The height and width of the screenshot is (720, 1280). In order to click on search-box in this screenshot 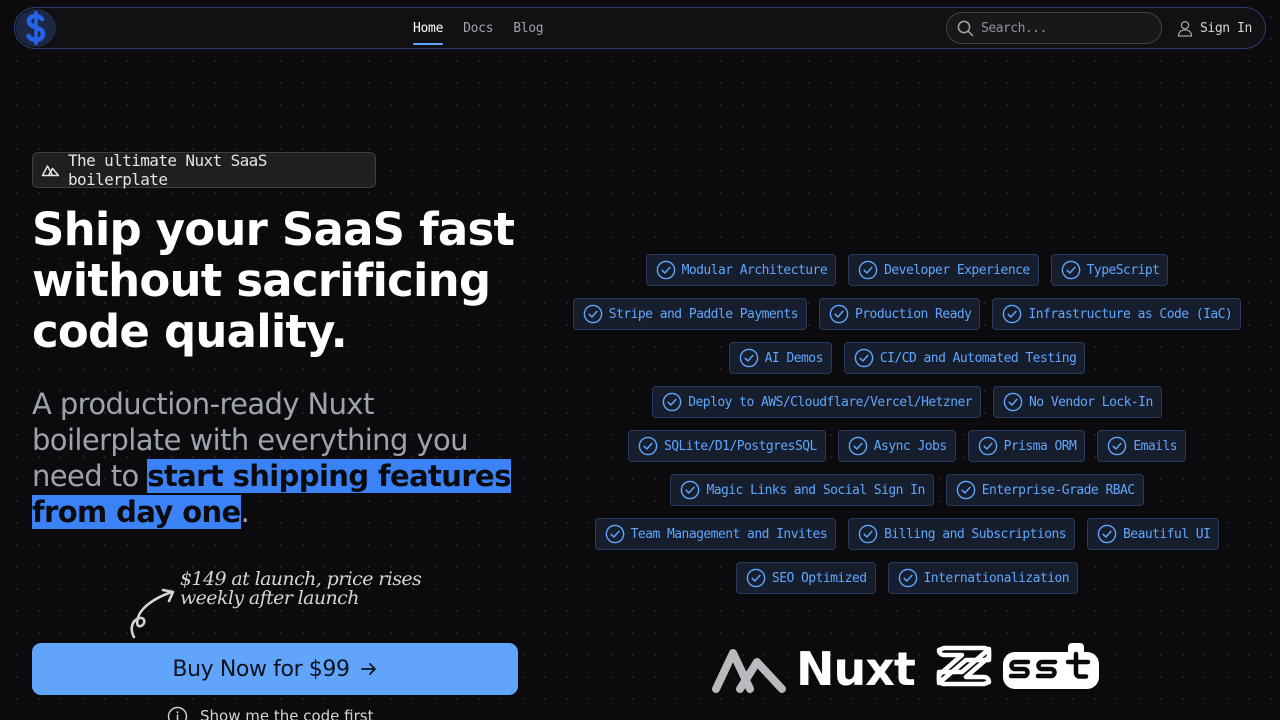, I will do `click(1054, 28)`.